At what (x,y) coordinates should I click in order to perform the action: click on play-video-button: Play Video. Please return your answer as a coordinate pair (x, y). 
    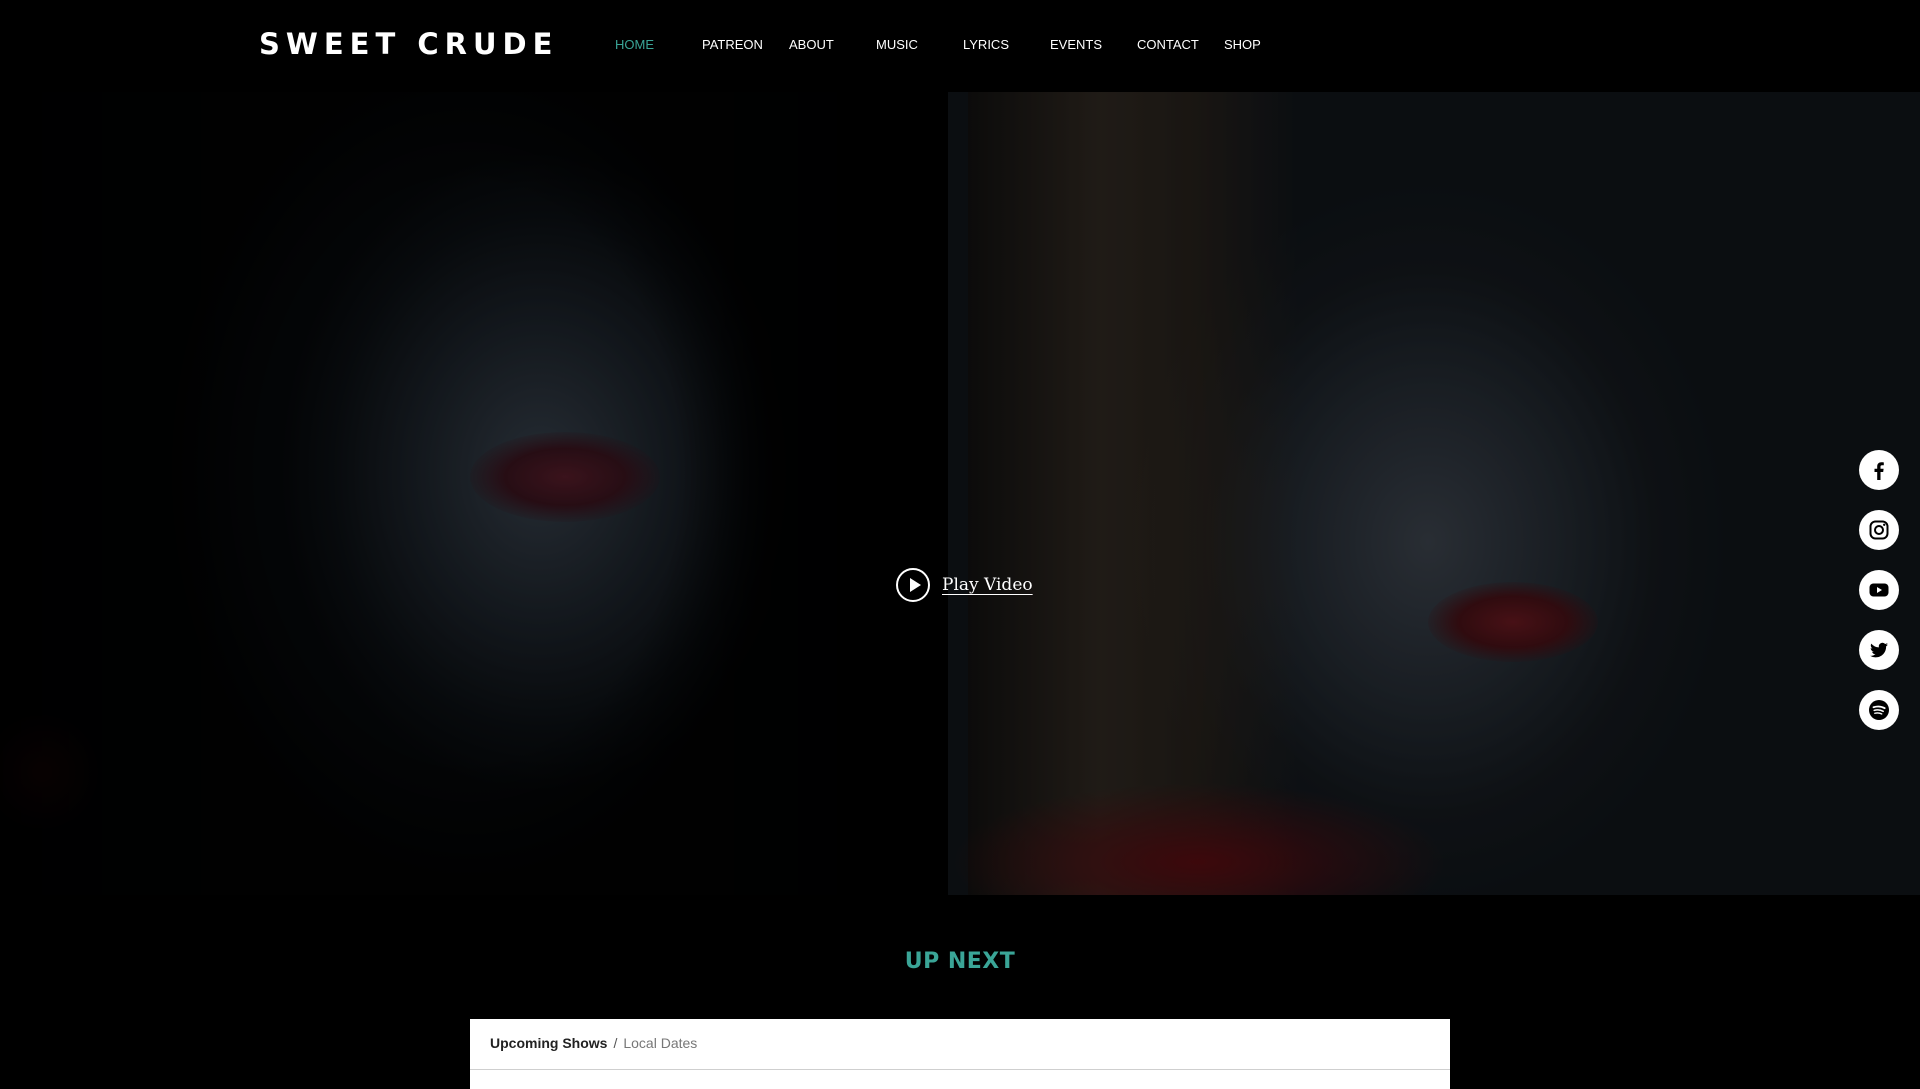
    Looking at the image, I should click on (964, 585).